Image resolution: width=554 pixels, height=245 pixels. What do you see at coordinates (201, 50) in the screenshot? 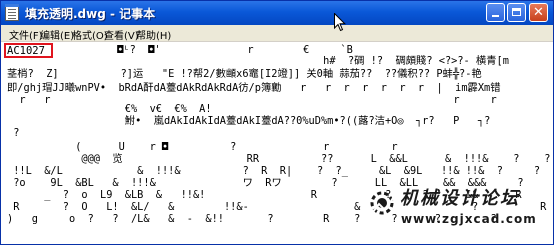
I see `text-line: ◘ᴸ? ◘' r € `B` at bounding box center [201, 50].